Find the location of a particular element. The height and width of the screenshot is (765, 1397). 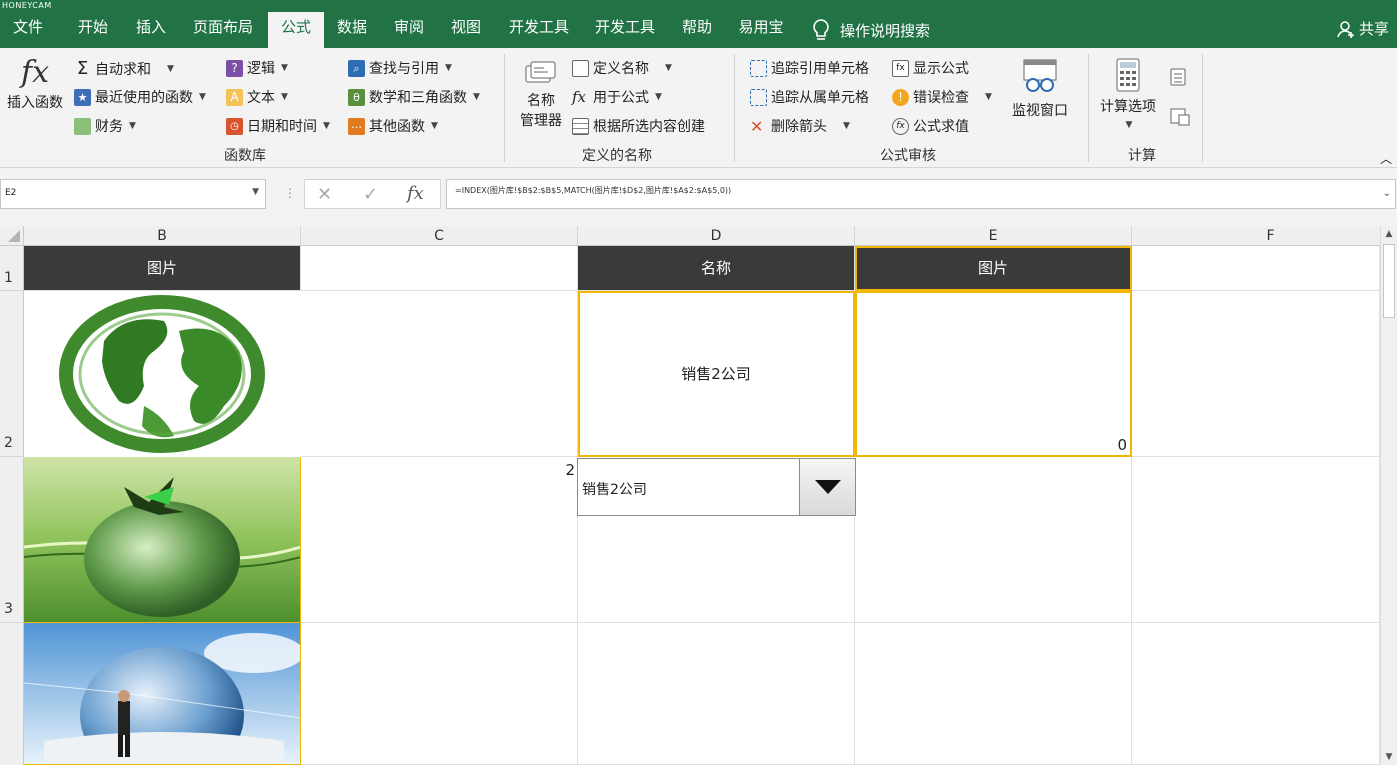

column-header-d: D is located at coordinates (716, 236).